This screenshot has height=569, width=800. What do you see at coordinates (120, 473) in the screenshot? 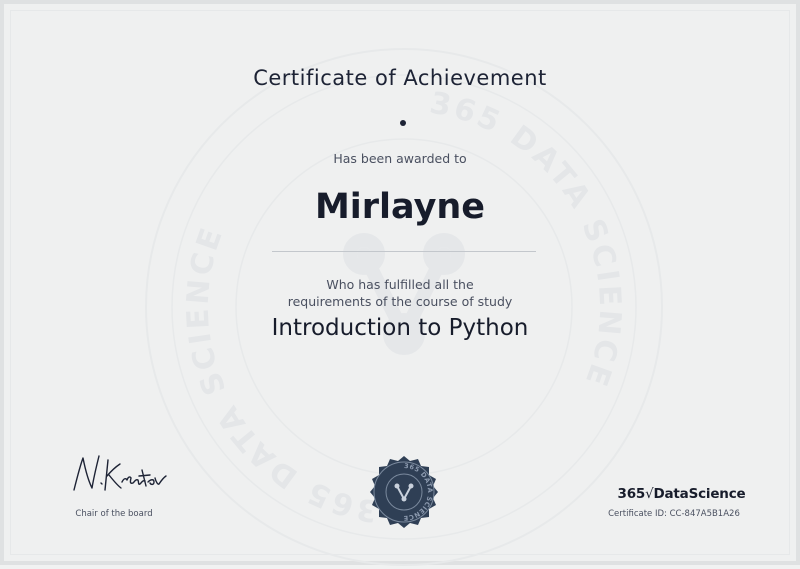
I see `signature-image` at bounding box center [120, 473].